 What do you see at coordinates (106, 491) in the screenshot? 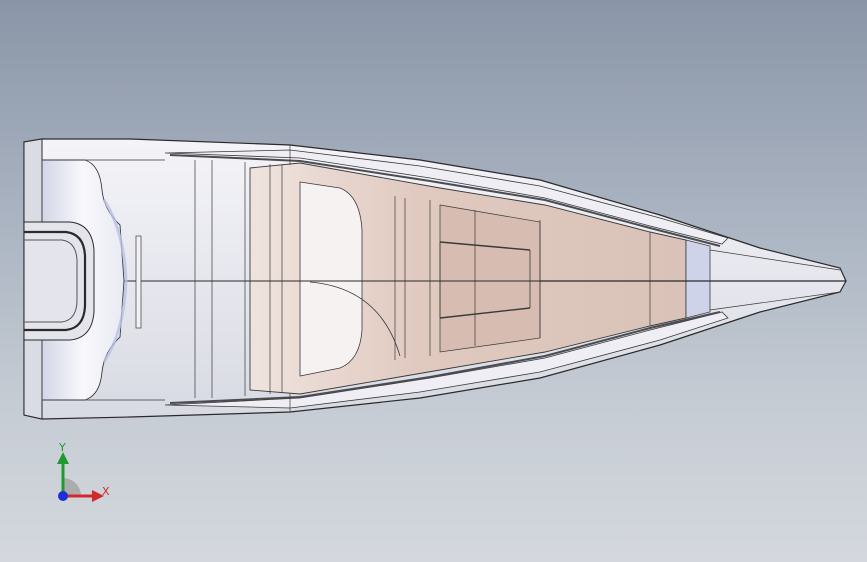
I see `x-axis-label: X` at bounding box center [106, 491].